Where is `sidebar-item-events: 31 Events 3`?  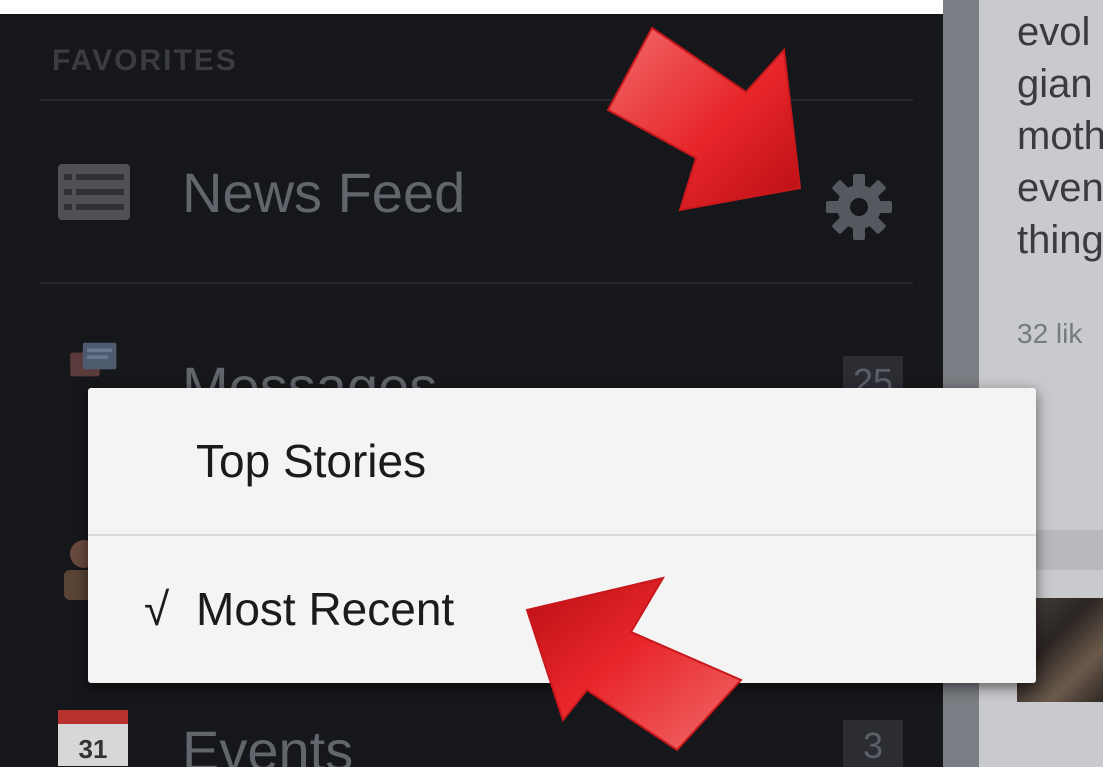 sidebar-item-events: 31 Events 3 is located at coordinates (471, 720).